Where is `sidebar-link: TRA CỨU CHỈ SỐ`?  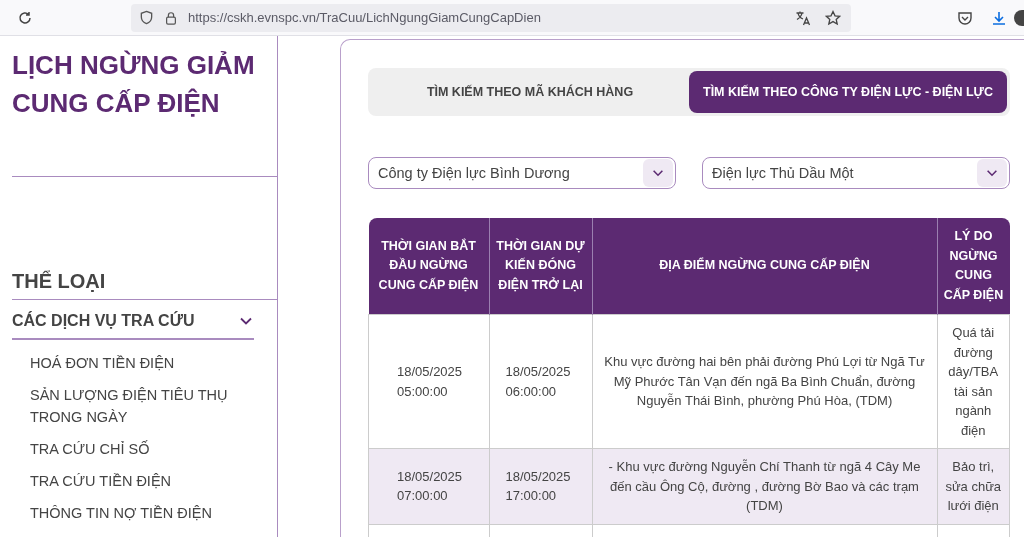
sidebar-link: TRA CỨU CHỈ SỐ is located at coordinates (130, 449).